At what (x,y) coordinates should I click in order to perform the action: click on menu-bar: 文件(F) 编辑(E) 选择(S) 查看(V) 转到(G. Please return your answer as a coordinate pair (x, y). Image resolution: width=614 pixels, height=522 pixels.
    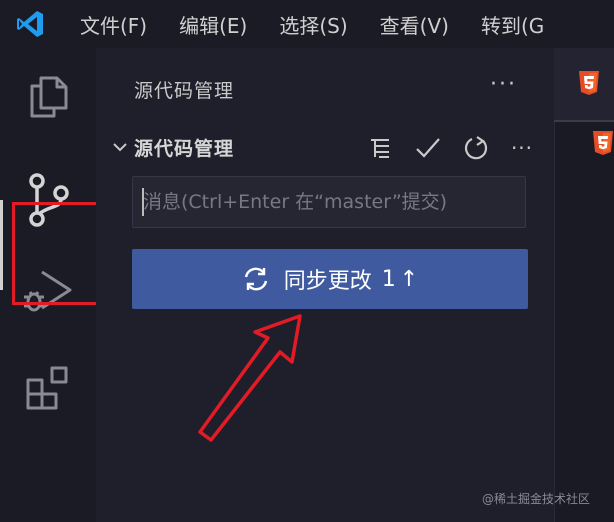
    Looking at the image, I should click on (307, 24).